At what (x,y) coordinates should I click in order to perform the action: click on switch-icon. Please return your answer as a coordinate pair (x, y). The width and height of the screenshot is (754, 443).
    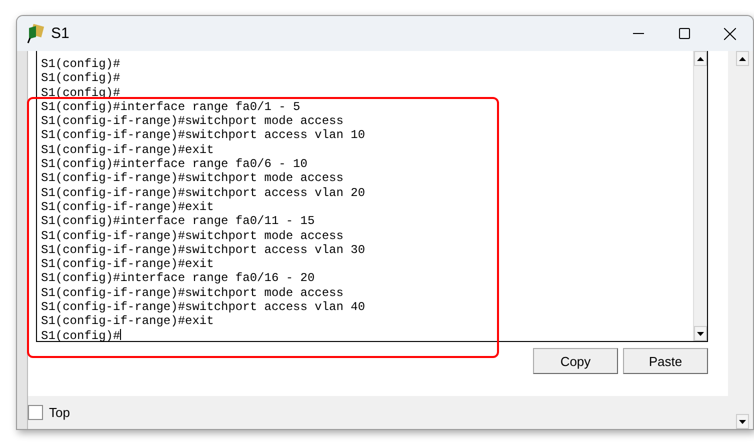
    Looking at the image, I should click on (36, 34).